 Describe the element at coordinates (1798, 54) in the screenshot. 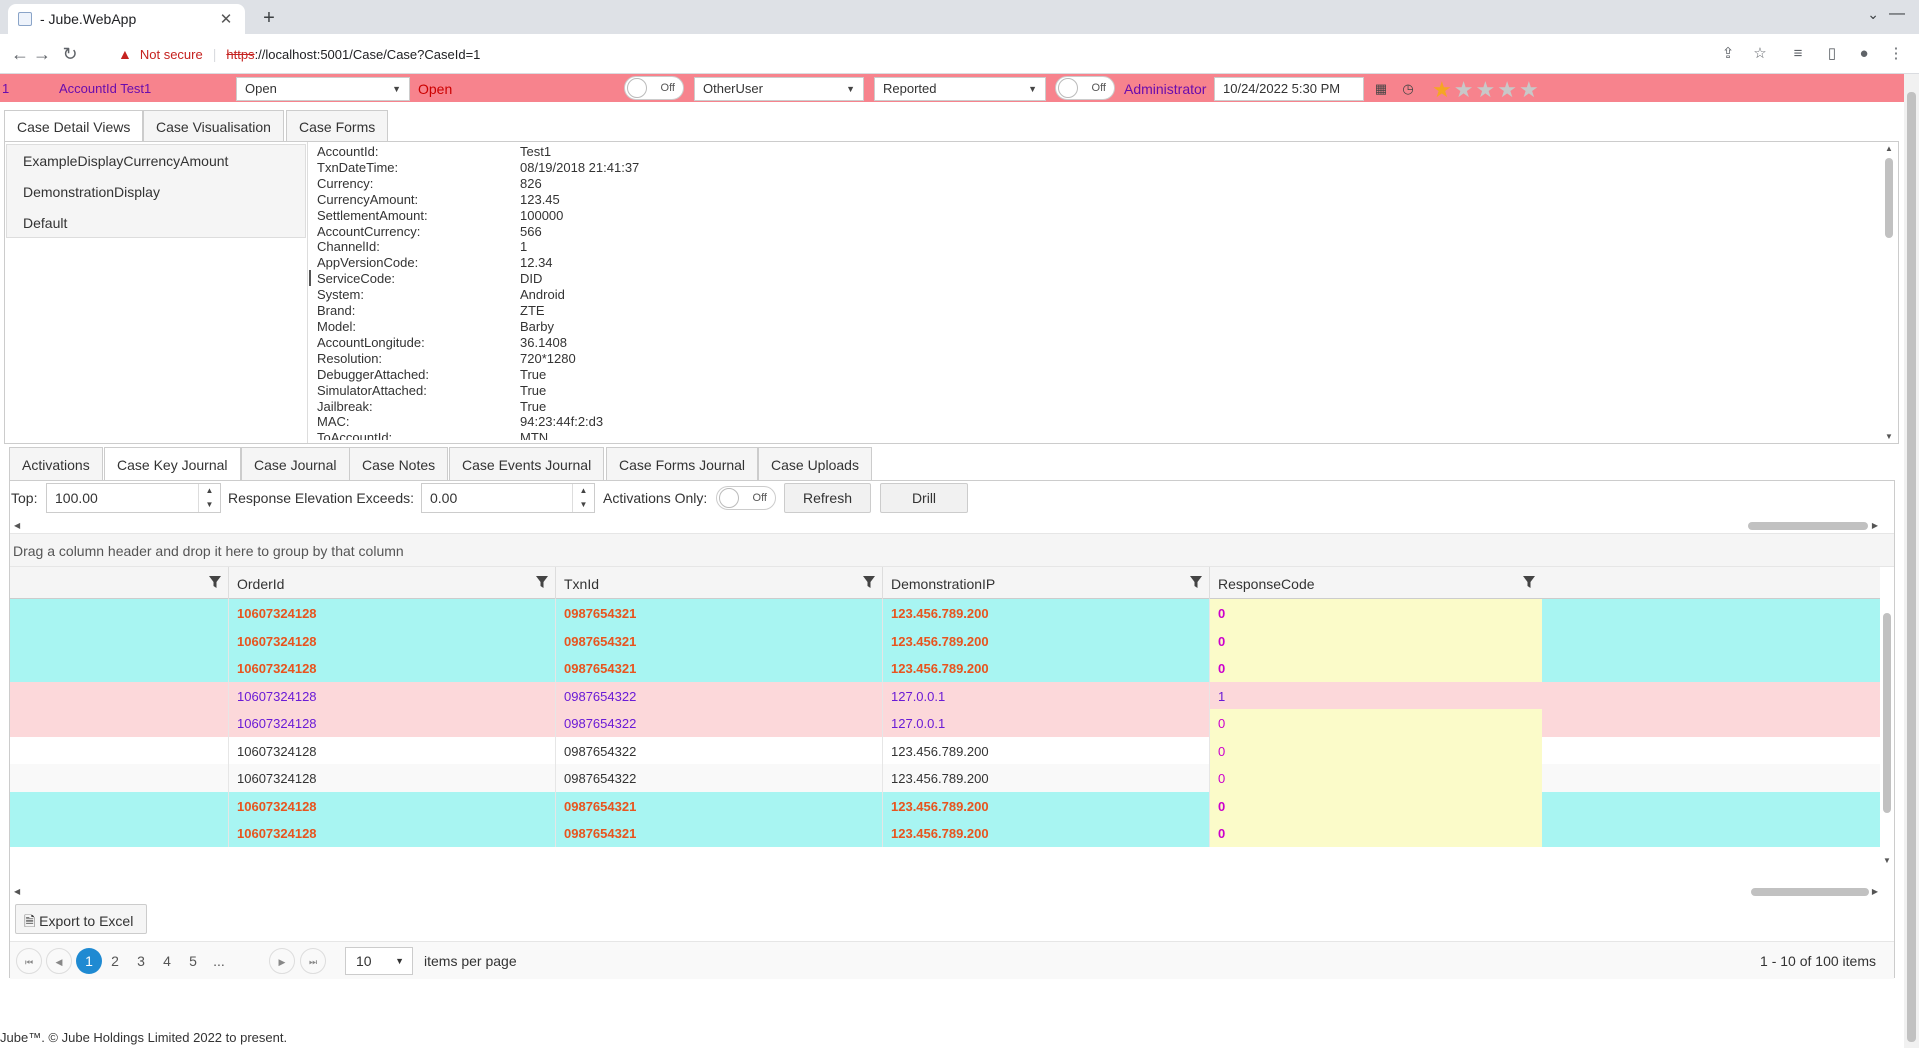

I see `reading-list-icon: ≡` at that location.